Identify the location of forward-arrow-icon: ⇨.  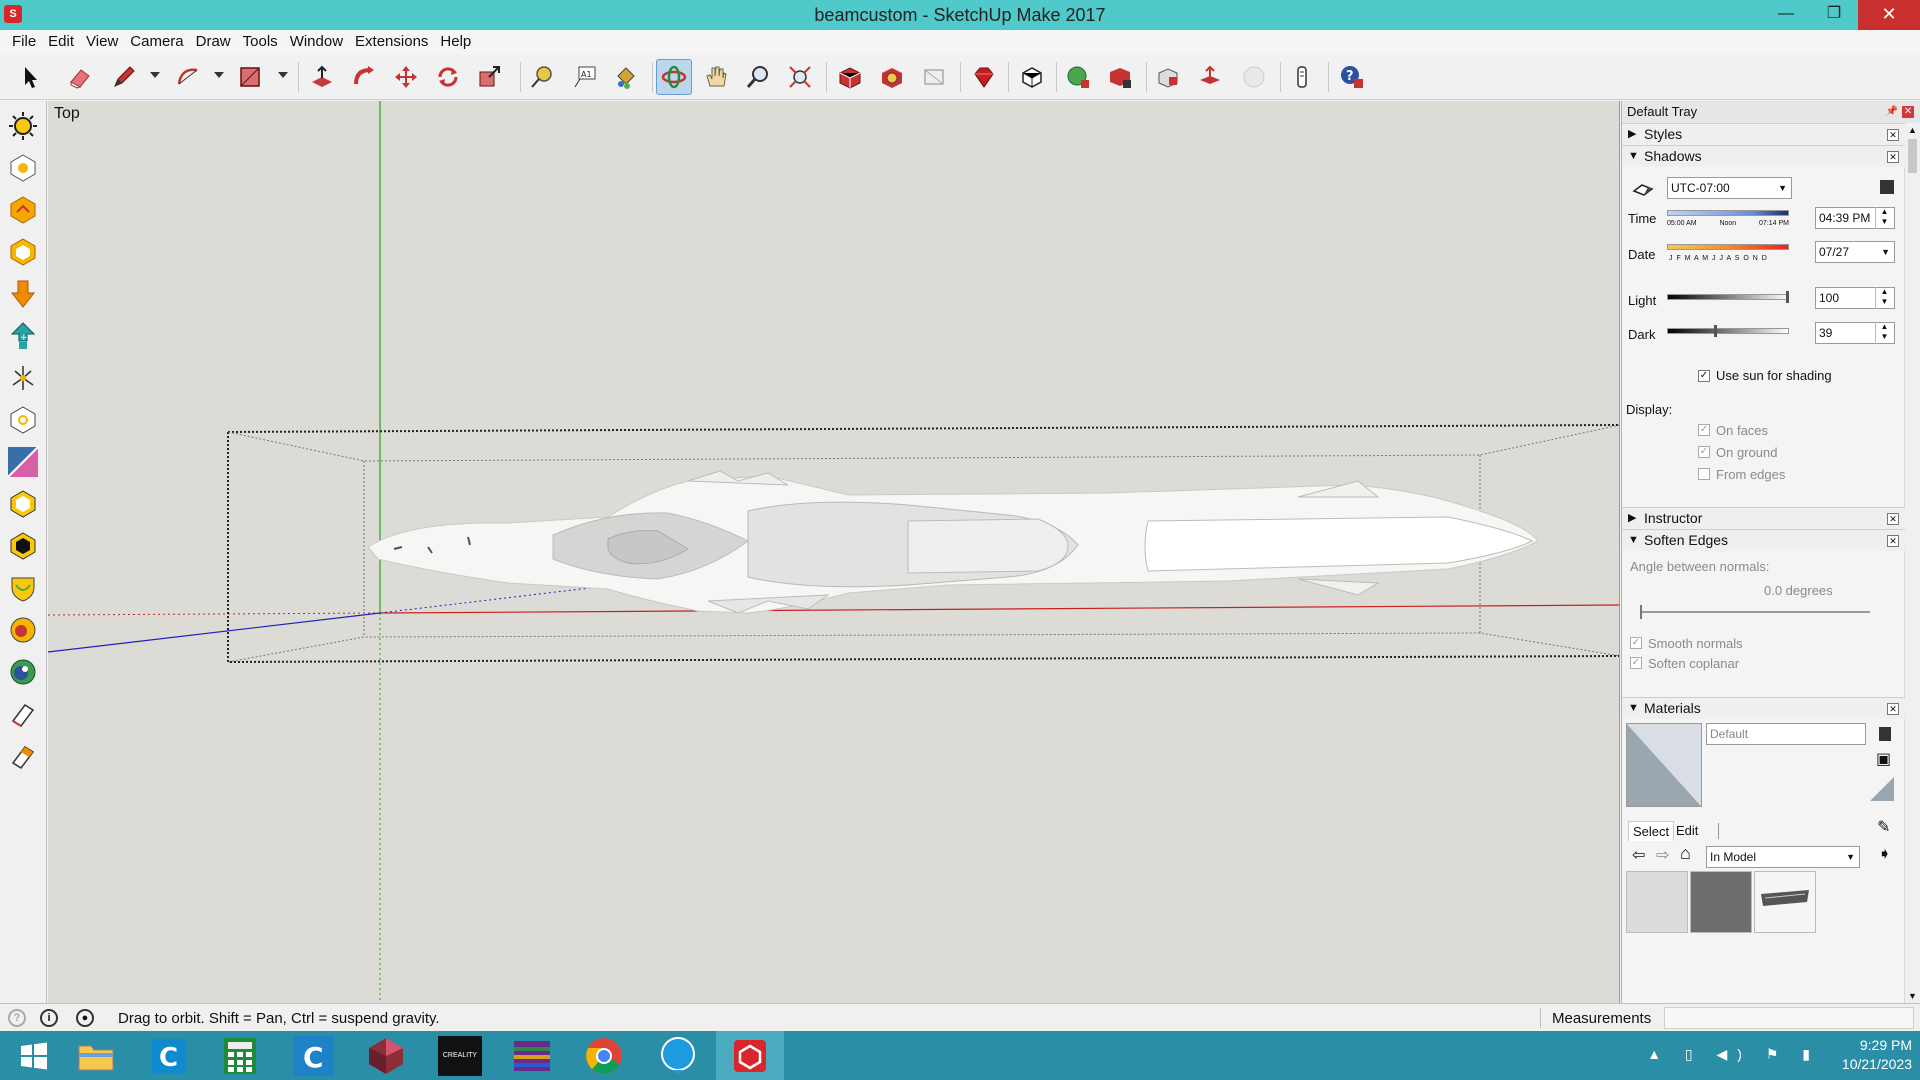
(1662, 855).